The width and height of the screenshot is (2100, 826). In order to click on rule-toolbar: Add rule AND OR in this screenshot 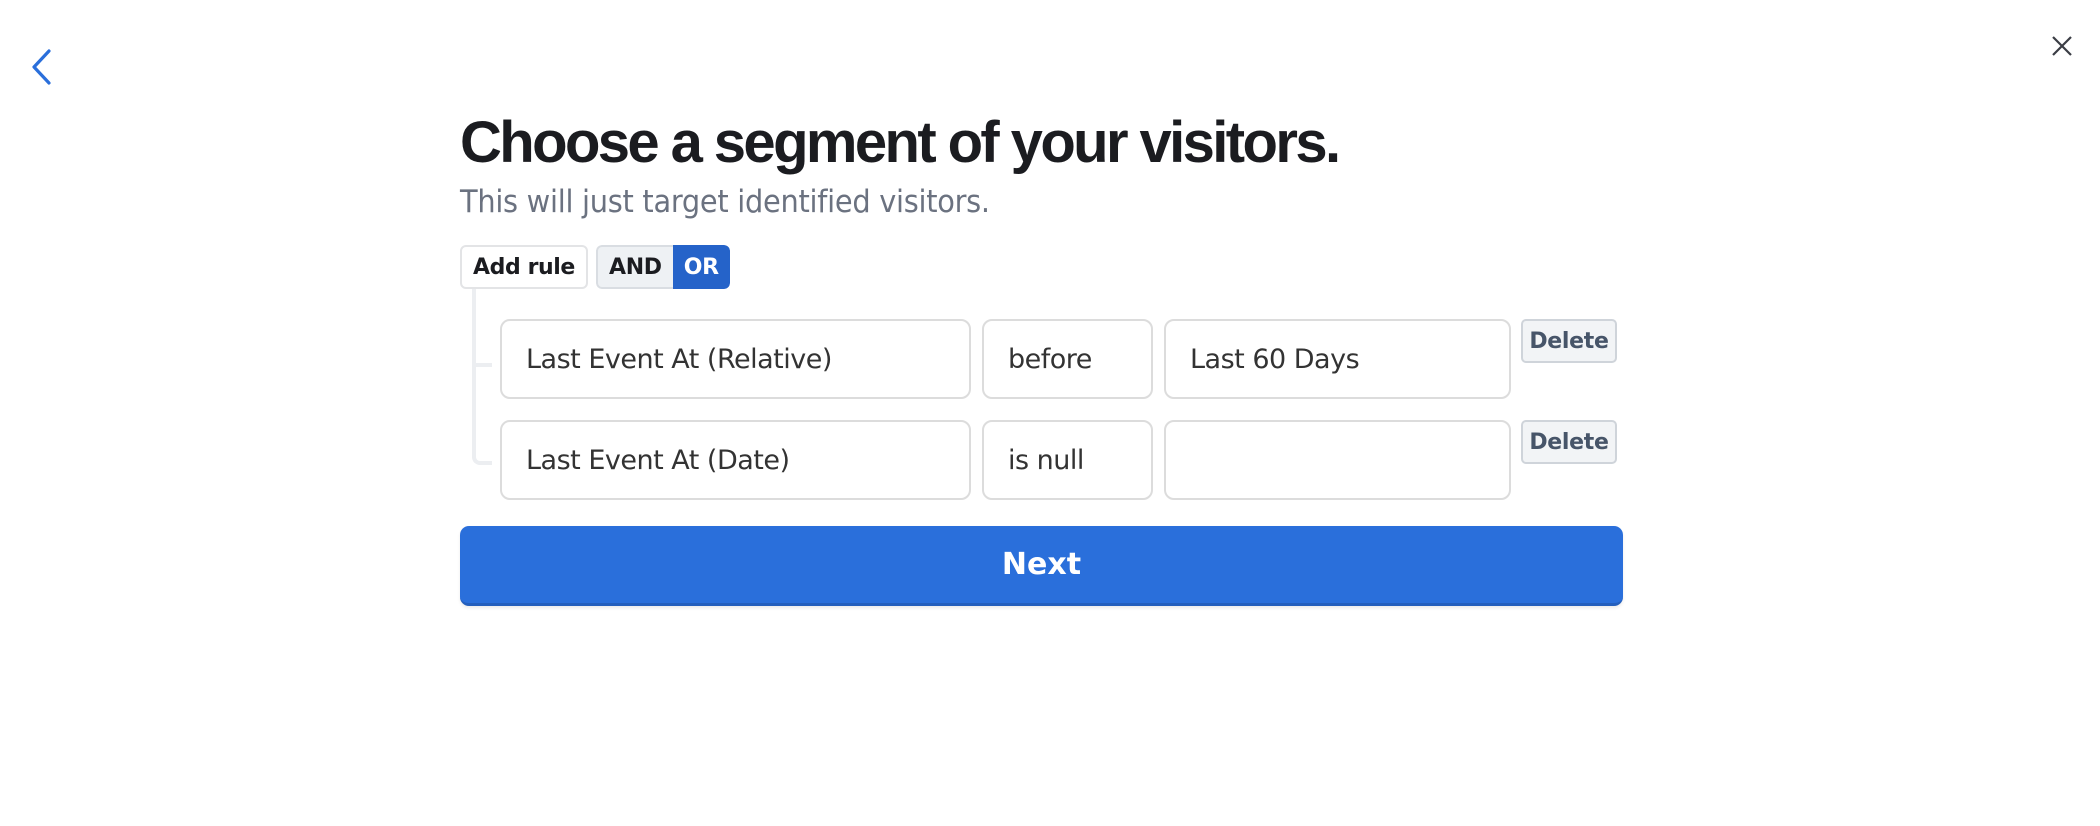, I will do `click(595, 267)`.